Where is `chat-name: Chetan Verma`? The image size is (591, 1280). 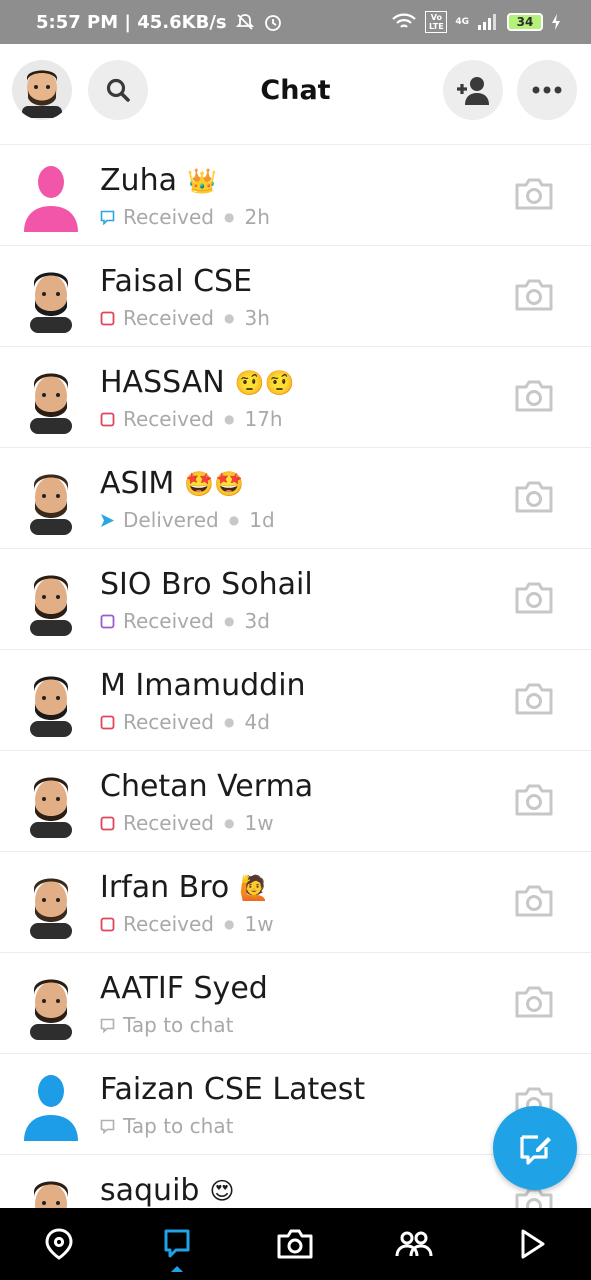
chat-name: Chetan Verma is located at coordinates (206, 786).